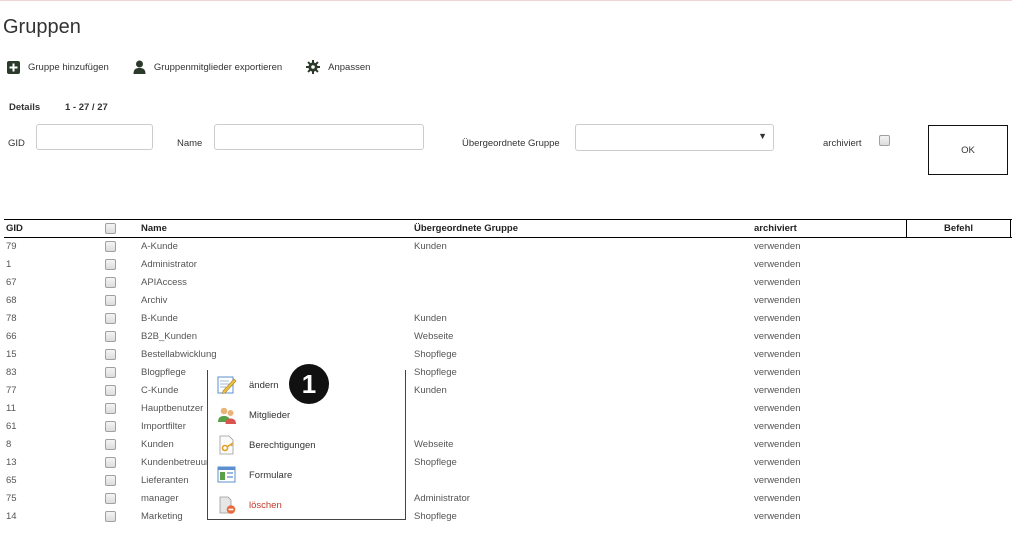 The height and width of the screenshot is (543, 1012). What do you see at coordinates (218, 67) in the screenshot?
I see `export-members-label: Gruppenmitglieder exportieren` at bounding box center [218, 67].